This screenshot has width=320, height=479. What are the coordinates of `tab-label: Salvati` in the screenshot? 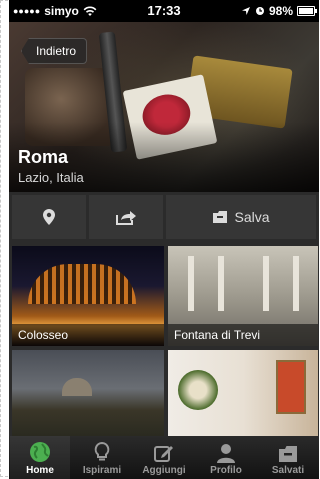 It's located at (288, 470).